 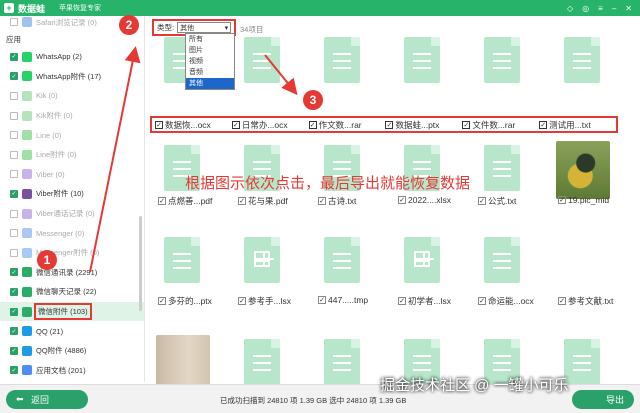 What do you see at coordinates (210, 50) in the screenshot?
I see `dropdown-option: 图片` at bounding box center [210, 50].